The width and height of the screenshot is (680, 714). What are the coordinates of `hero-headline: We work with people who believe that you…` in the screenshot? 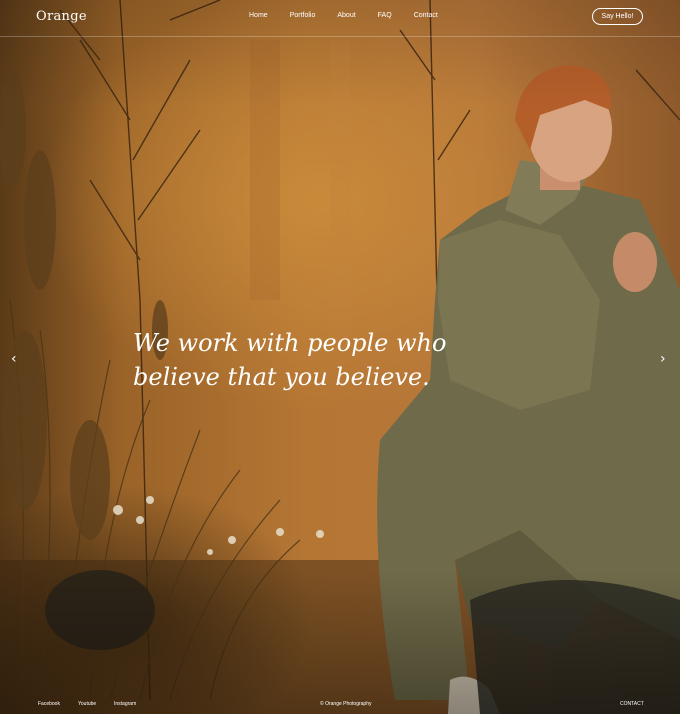 It's located at (289, 360).